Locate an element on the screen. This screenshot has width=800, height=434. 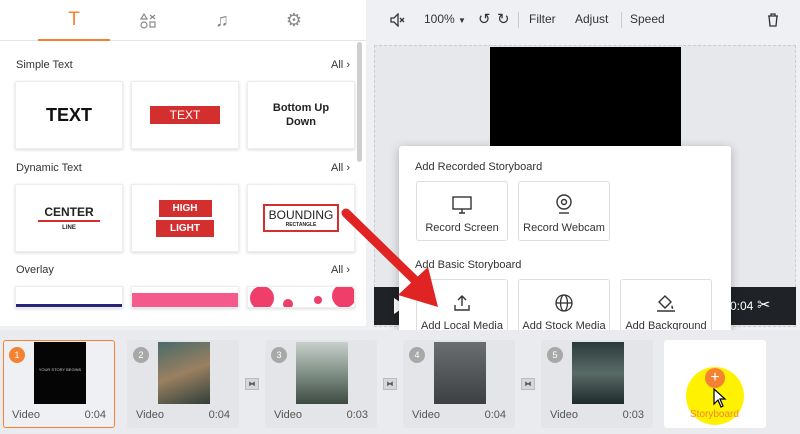
timeline-clip: 3 Video 0:03 is located at coordinates (321, 384).